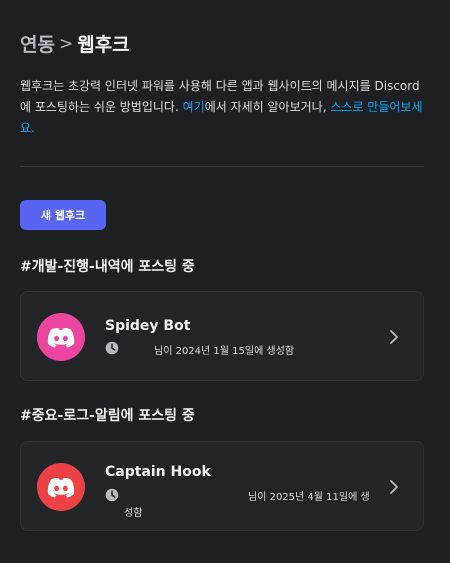 The image size is (450, 563). I want to click on breadcrumb-parent: 연동, so click(37, 43).